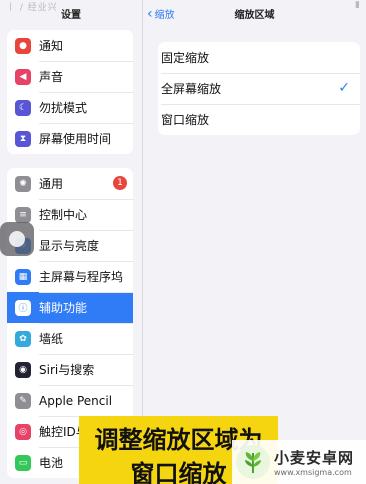  I want to click on sidebar-item-label: 主屏幕与程序坞, so click(81, 277).